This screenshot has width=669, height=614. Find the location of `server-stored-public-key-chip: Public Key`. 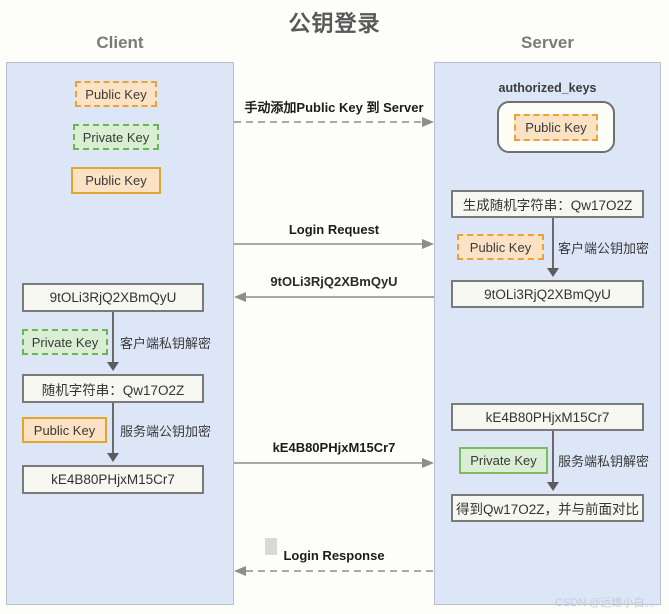

server-stored-public-key-chip: Public Key is located at coordinates (556, 127).